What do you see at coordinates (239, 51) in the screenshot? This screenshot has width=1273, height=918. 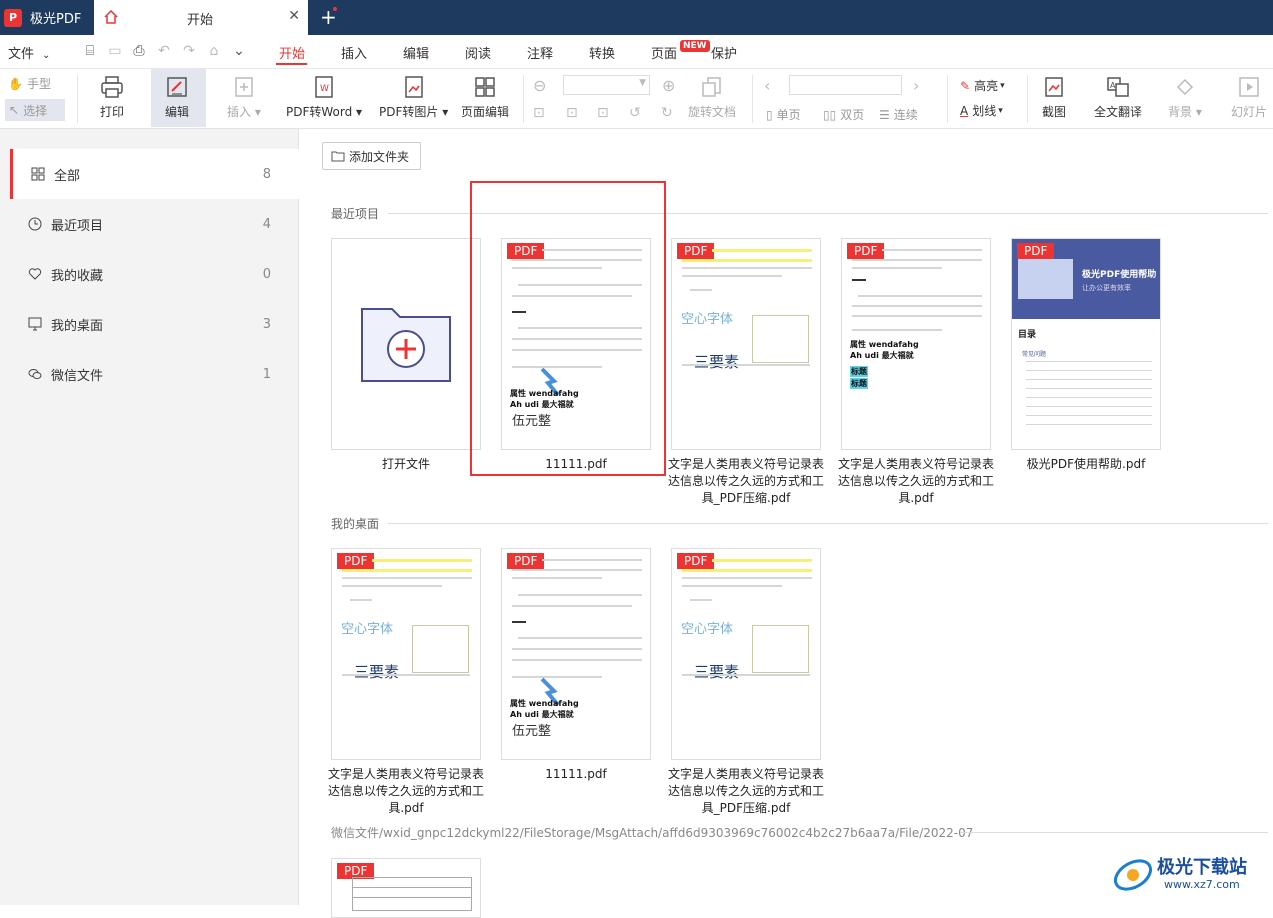 I see `more-chevron-icon: ⌄` at bounding box center [239, 51].